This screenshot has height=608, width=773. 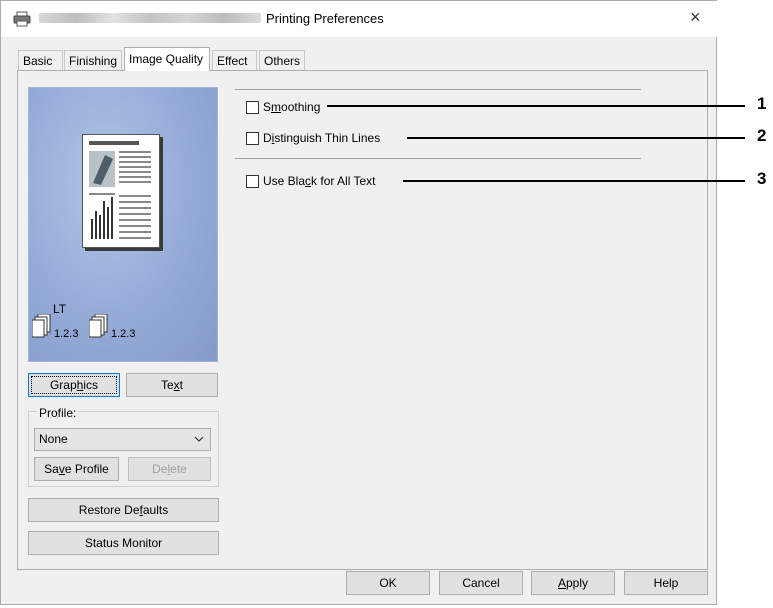 What do you see at coordinates (267, 107) in the screenshot?
I see `smoothing-label-a: S` at bounding box center [267, 107].